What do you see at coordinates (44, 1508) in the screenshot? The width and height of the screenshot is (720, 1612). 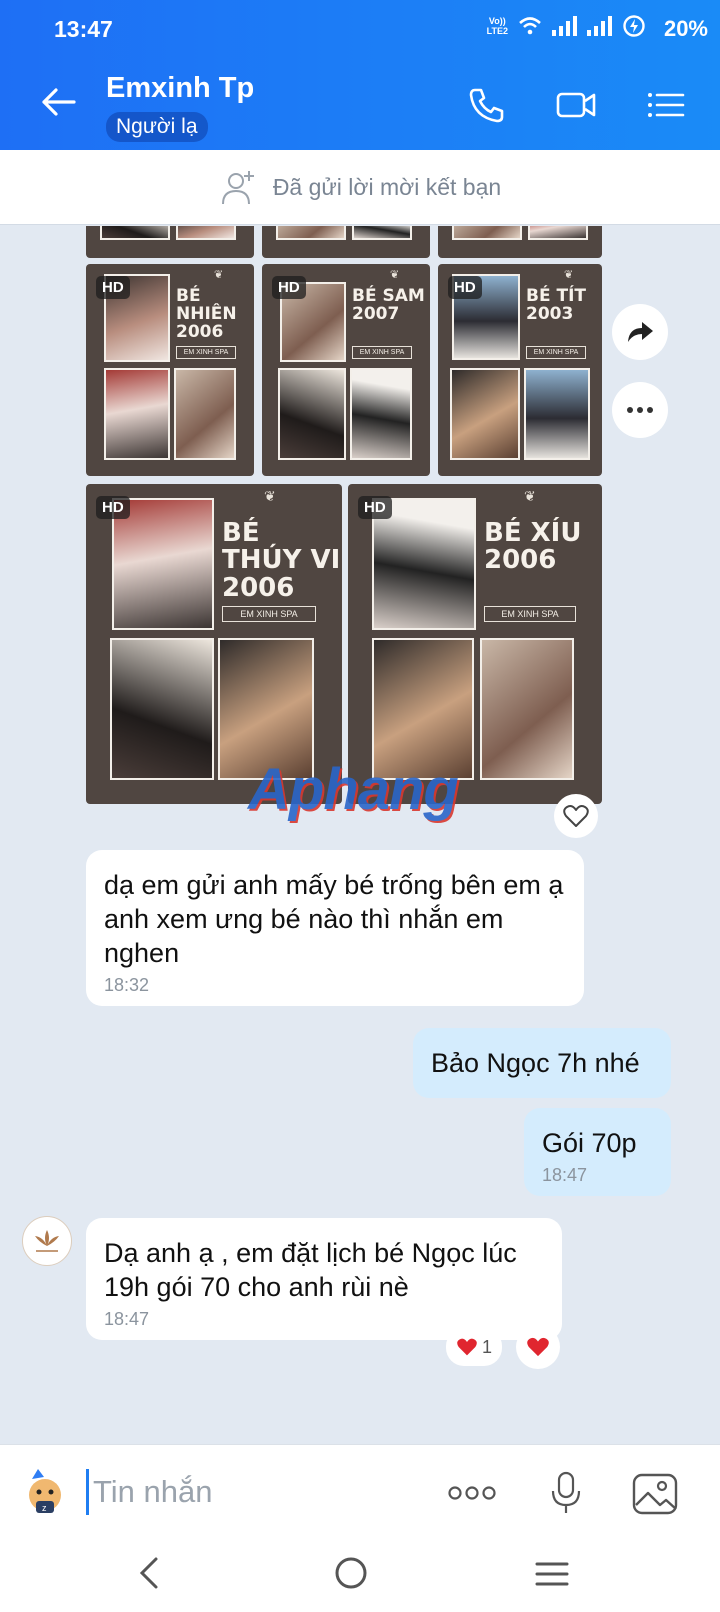 I see `svg-text: z` at bounding box center [44, 1508].